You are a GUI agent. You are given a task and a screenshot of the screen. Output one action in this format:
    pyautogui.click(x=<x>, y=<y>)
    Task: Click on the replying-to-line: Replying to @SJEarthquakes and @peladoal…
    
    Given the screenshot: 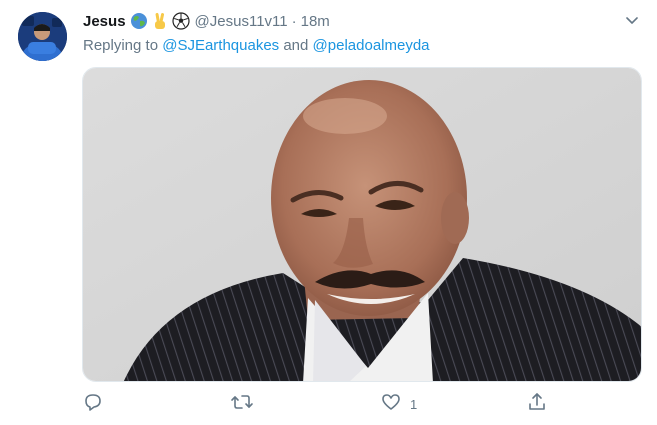 What is the action you would take?
    pyautogui.click(x=256, y=45)
    